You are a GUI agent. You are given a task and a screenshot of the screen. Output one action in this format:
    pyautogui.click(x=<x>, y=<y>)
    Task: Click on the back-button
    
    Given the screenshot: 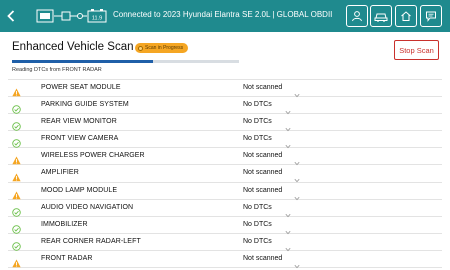 What is the action you would take?
    pyautogui.click(x=11, y=16)
    